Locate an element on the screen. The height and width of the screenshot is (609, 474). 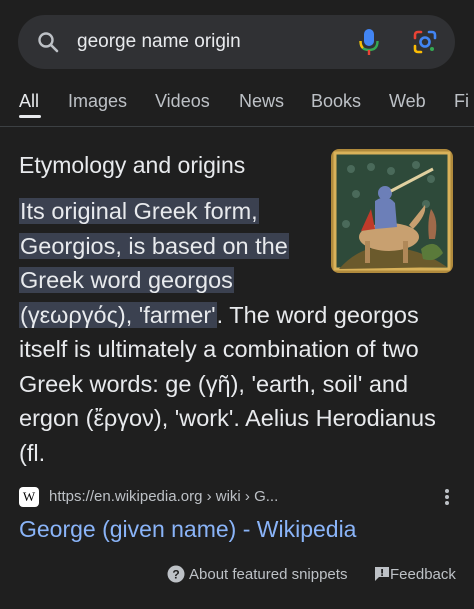
about-featured-snippets-link: About featured snippets is located at coordinates (268, 574).